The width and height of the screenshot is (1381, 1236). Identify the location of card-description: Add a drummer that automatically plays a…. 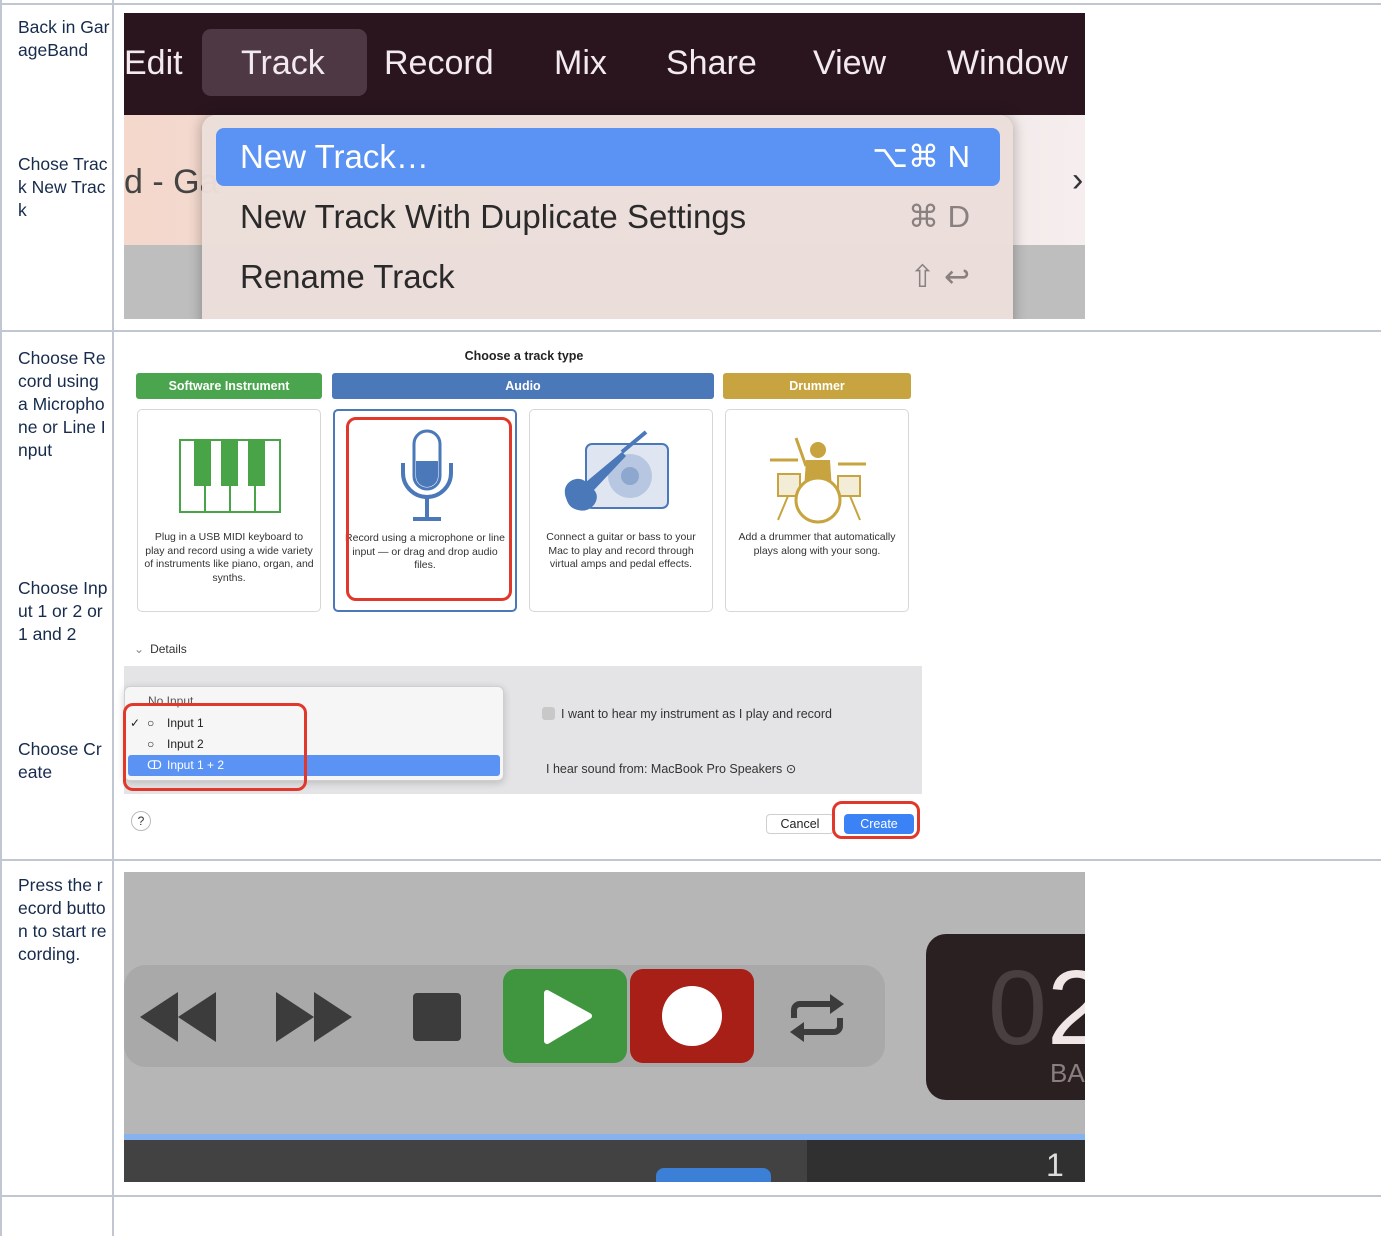
(817, 544).